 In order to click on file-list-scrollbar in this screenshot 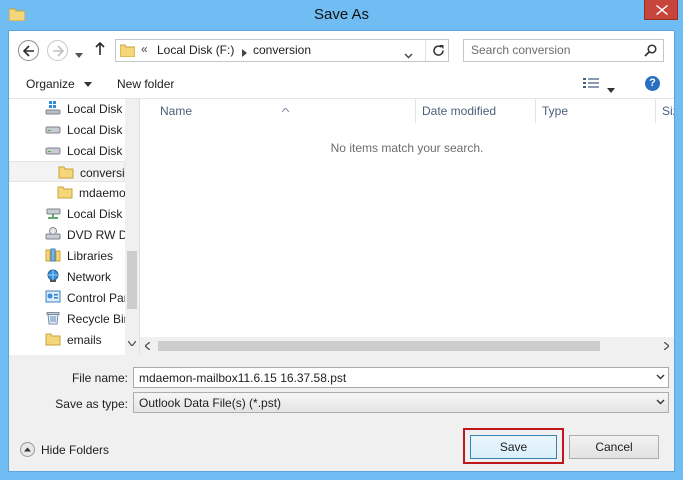, I will do `click(407, 346)`.